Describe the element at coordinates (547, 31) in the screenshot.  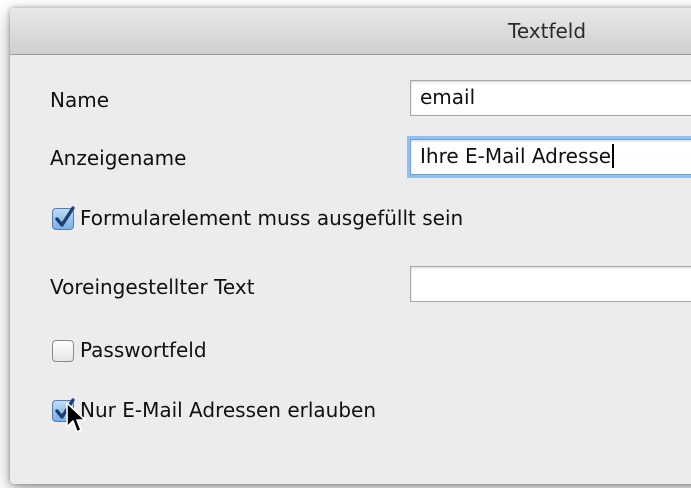
I see `window-title: Textfeld` at that location.